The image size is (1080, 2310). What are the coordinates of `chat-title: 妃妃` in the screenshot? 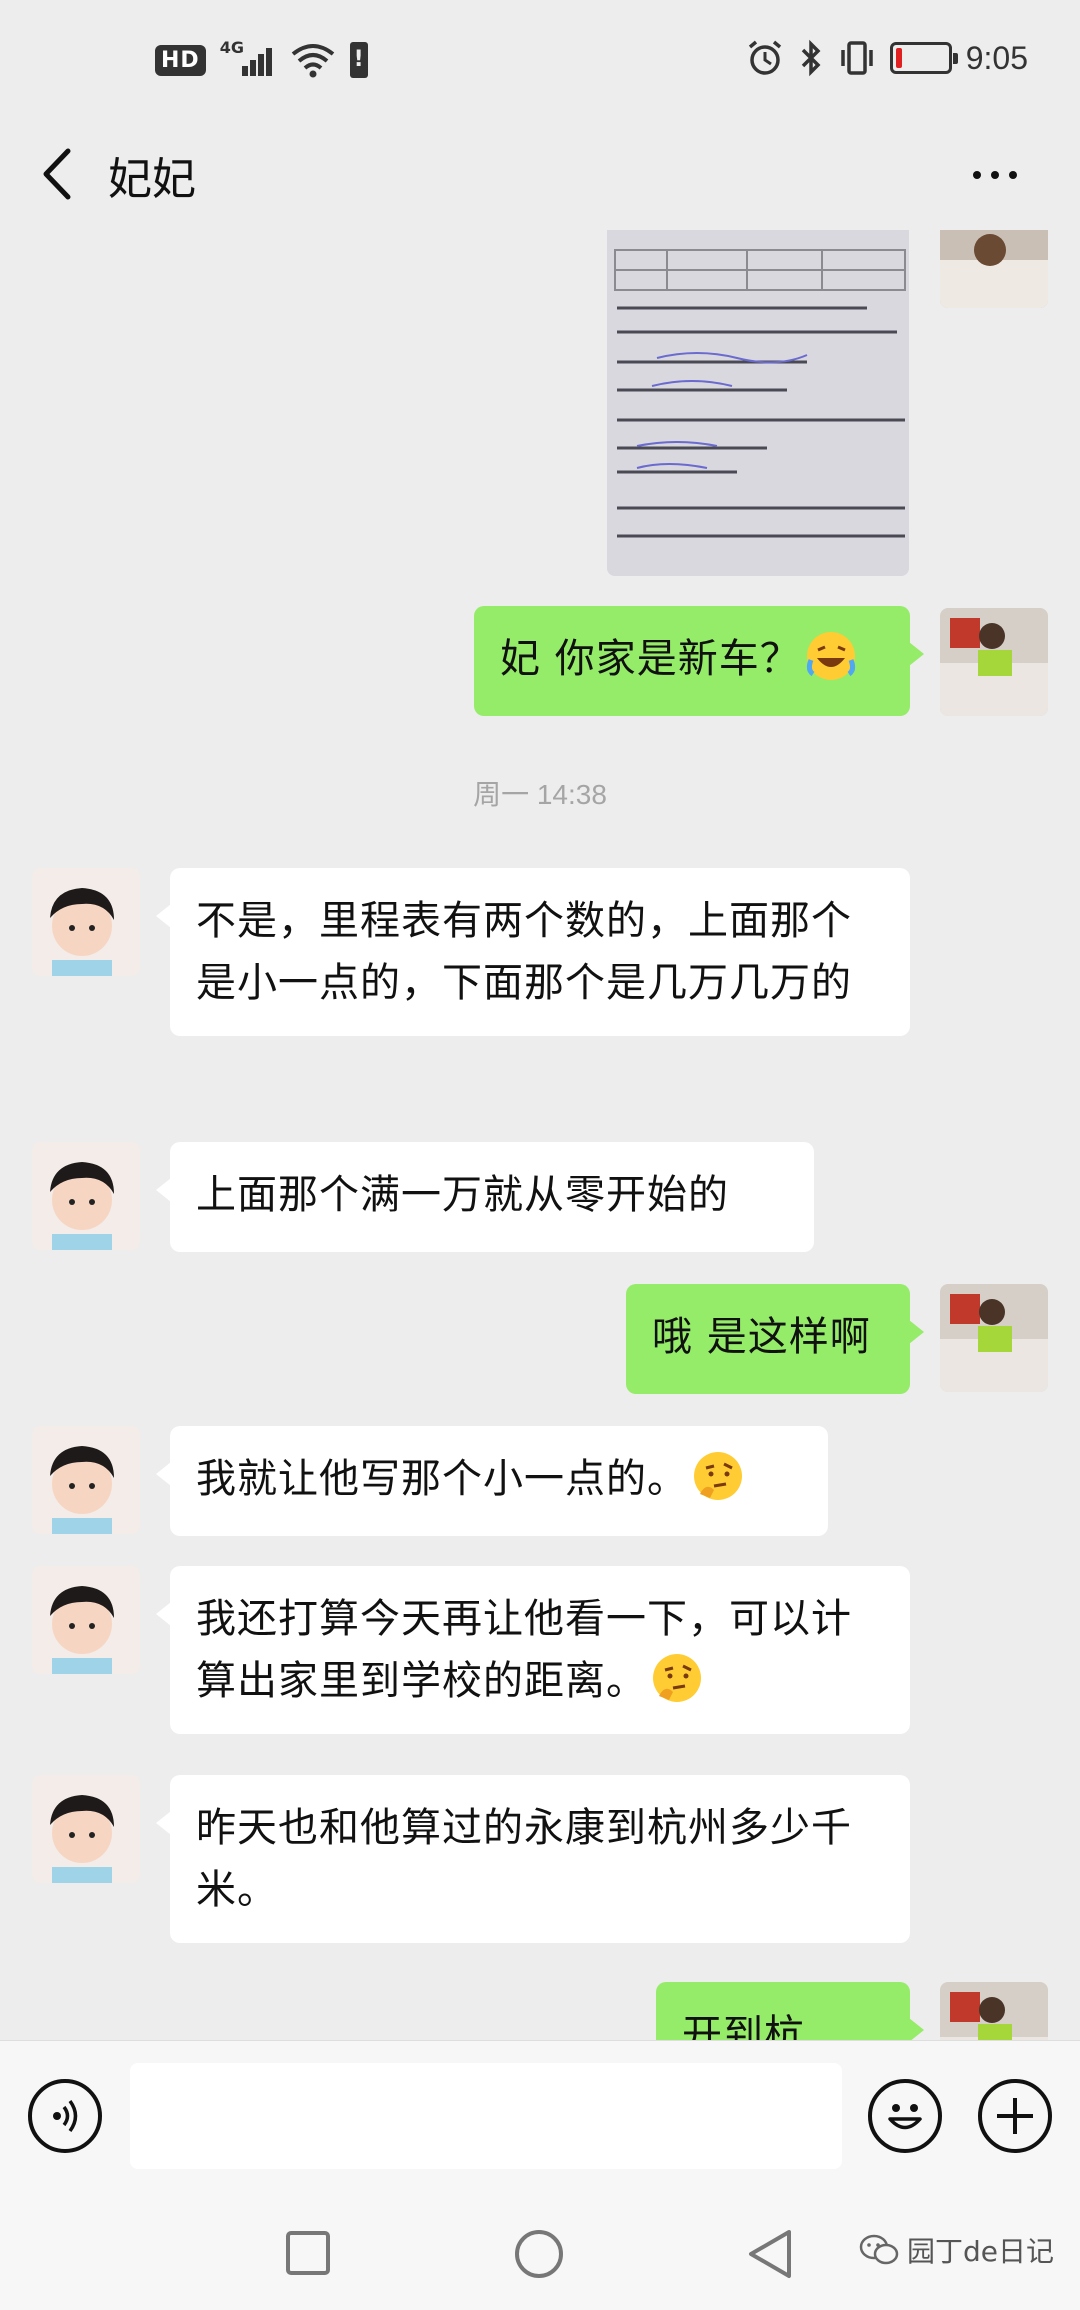 It's located at (152, 179).